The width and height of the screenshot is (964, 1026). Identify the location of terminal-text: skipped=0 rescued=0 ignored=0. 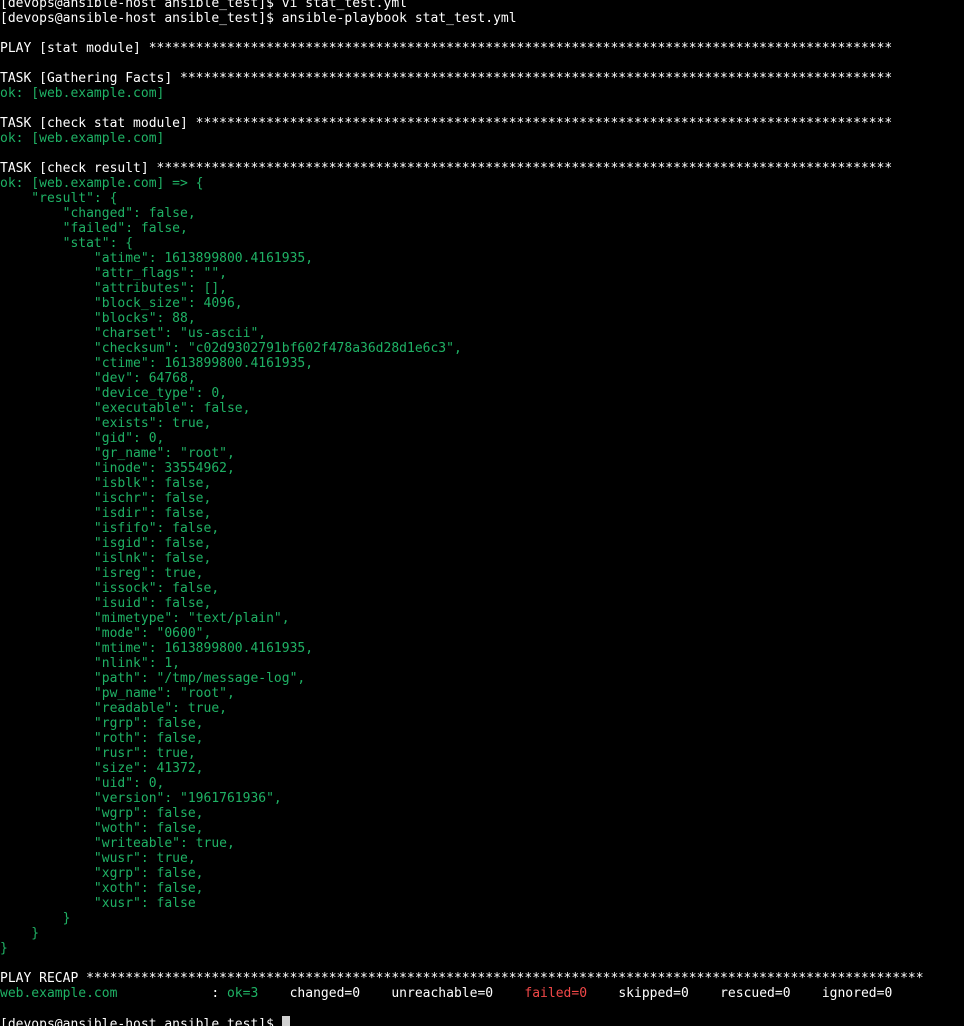
(740, 993).